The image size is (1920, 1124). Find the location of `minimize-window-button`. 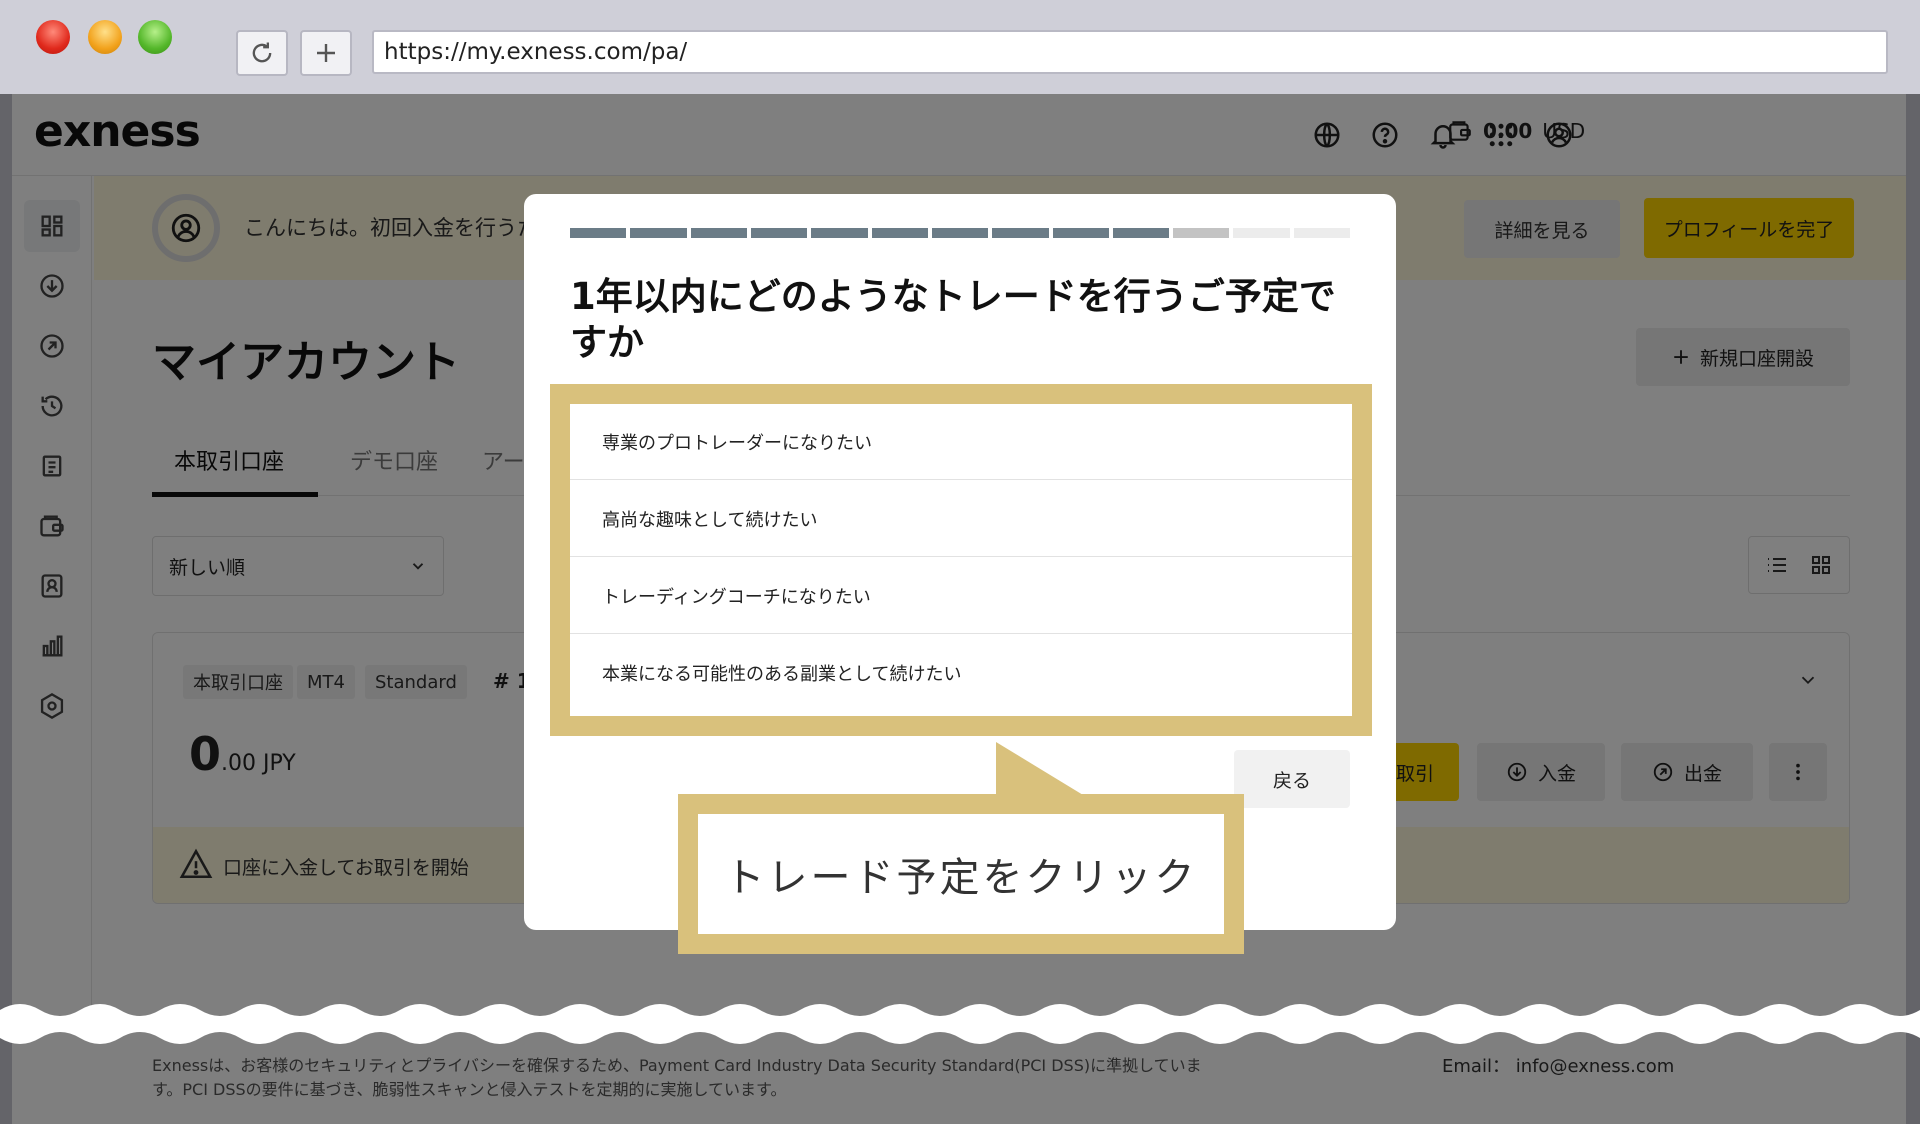

minimize-window-button is located at coordinates (105, 37).